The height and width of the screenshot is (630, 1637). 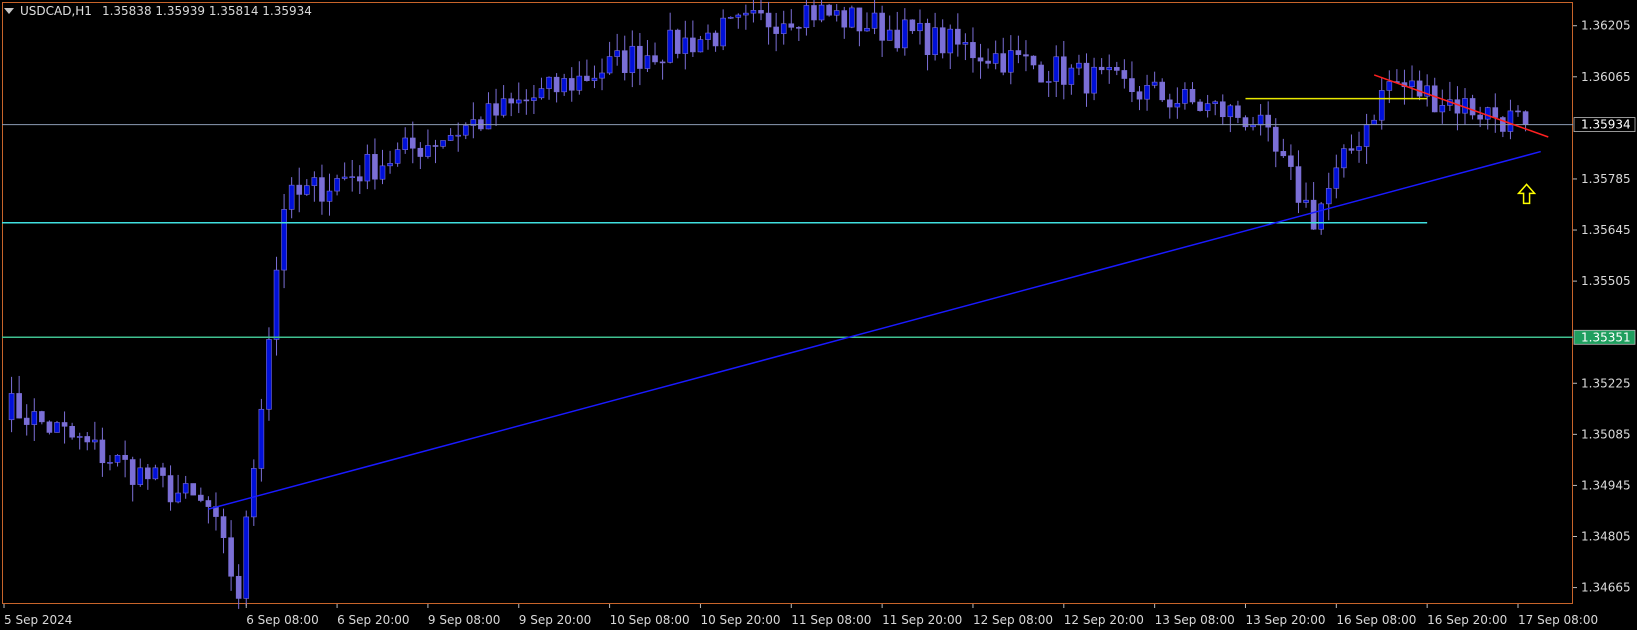 What do you see at coordinates (373, 620) in the screenshot?
I see `x-tick-label: 6 Sep 20:00` at bounding box center [373, 620].